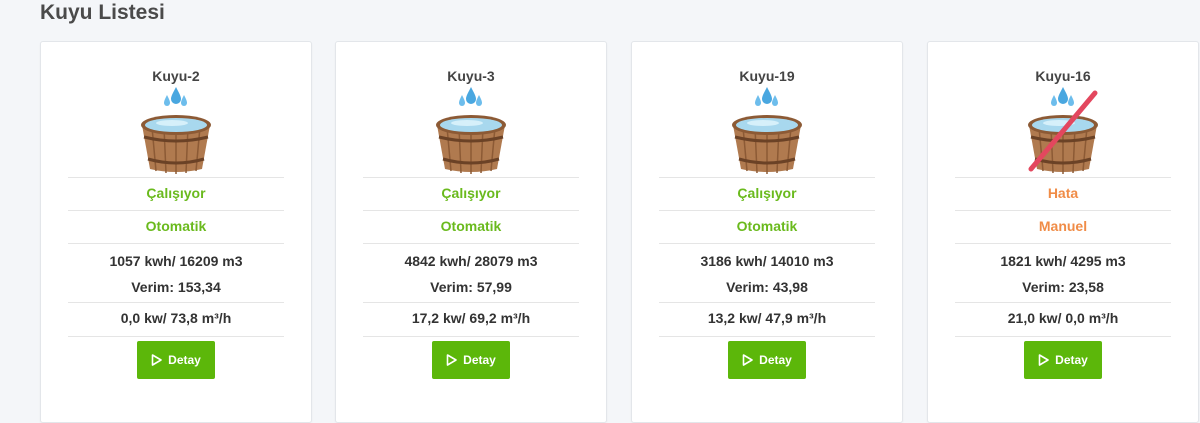 Image resolution: width=1200 pixels, height=423 pixels. Describe the element at coordinates (1063, 226) in the screenshot. I see `mode-label: Manuel` at that location.